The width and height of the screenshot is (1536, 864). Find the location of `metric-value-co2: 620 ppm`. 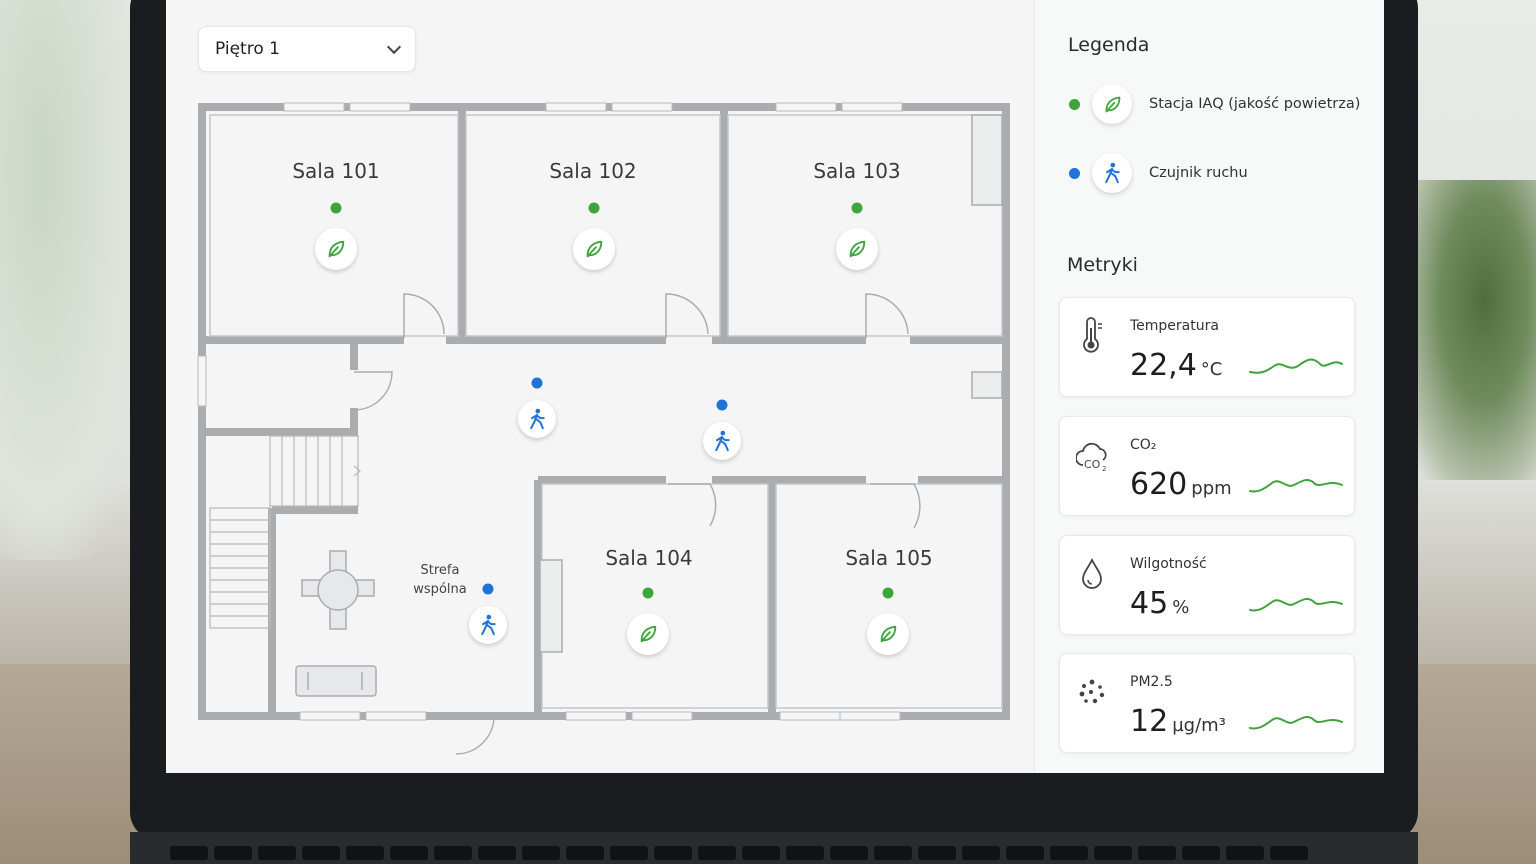

metric-value-co2: 620 ppm is located at coordinates (1181, 484).